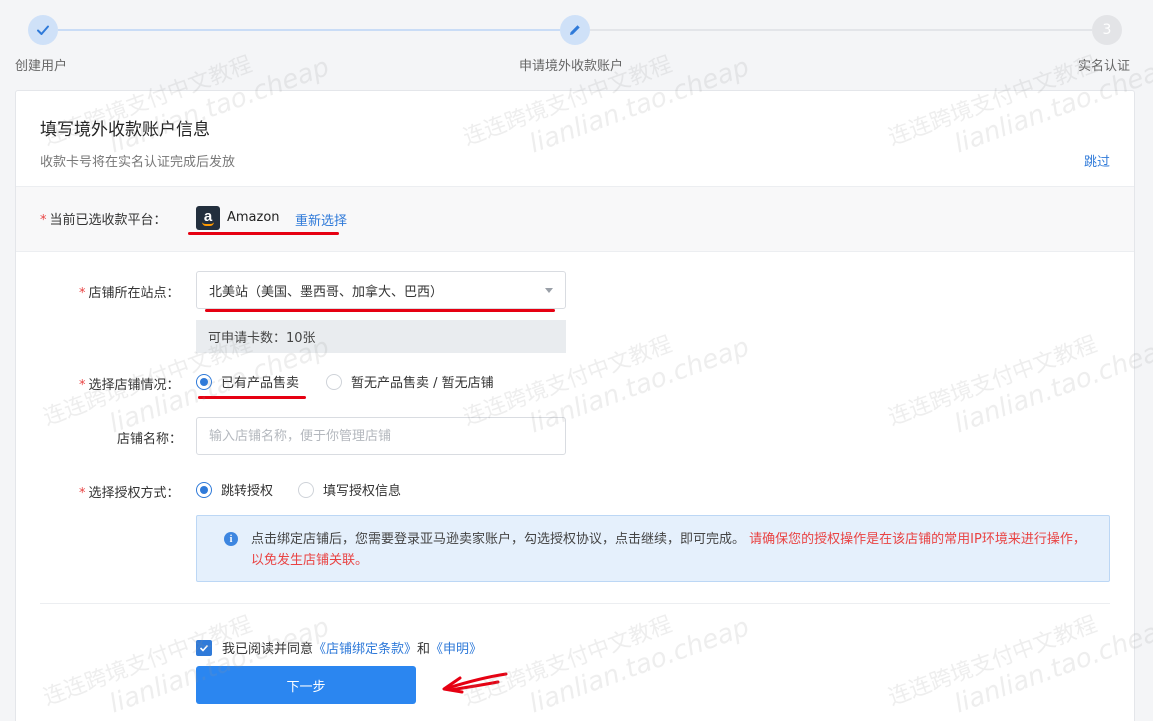 This screenshot has height=721, width=1153. I want to click on amazon-logo-icon: a, so click(208, 218).